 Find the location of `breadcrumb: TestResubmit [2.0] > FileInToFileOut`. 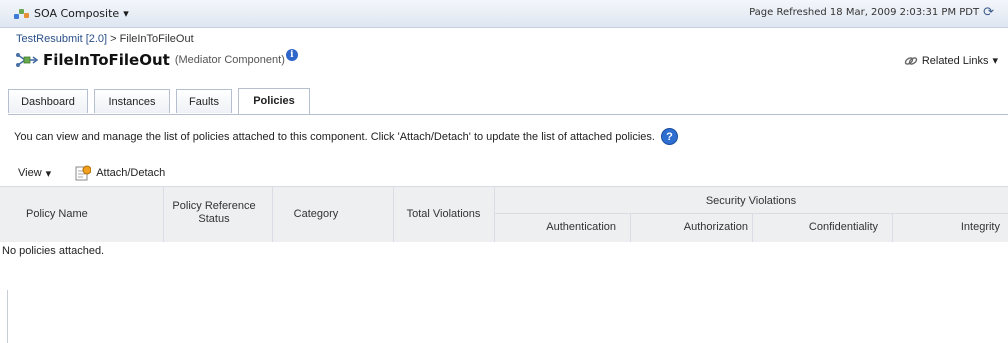

breadcrumb: TestResubmit [2.0] > FileInToFileOut is located at coordinates (105, 39).